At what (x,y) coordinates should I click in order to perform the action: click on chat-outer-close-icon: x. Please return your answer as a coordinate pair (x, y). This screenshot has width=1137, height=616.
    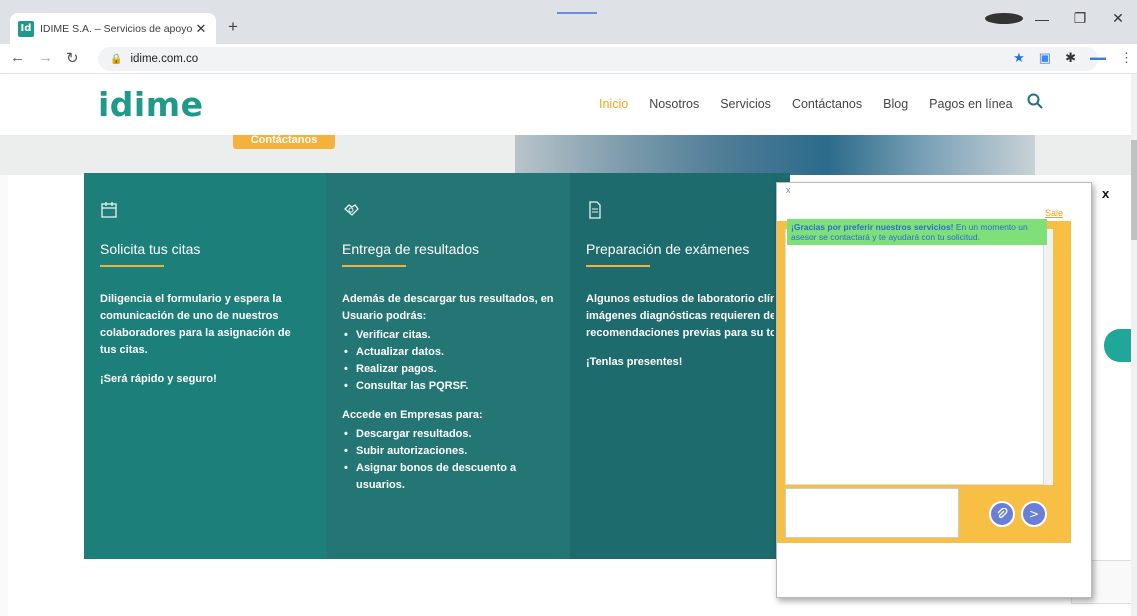
    Looking at the image, I should click on (1105, 193).